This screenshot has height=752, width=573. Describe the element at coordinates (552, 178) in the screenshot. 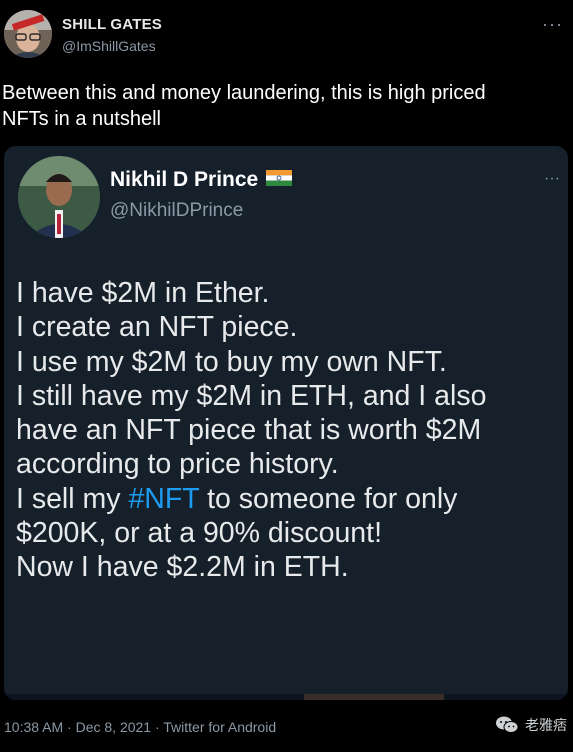

I see `quoted-more-icon: ···` at that location.